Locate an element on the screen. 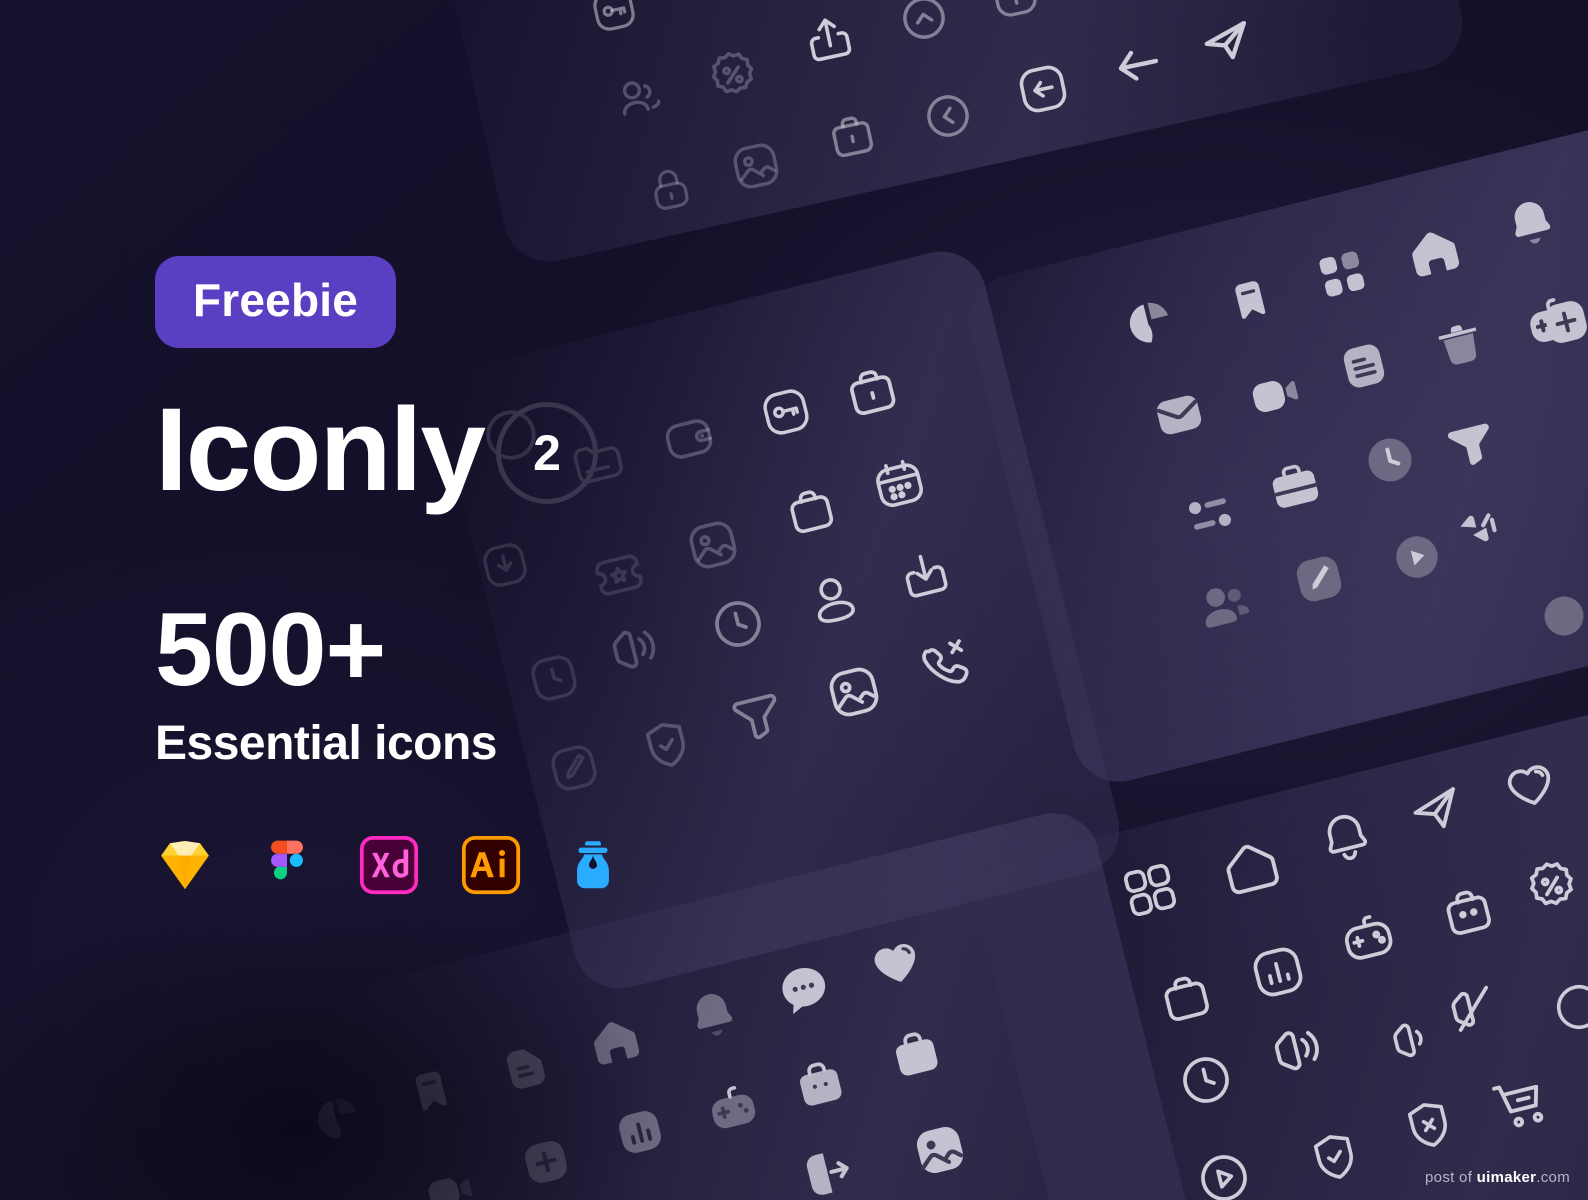  logo-lockup: Iconly 2 is located at coordinates (435, 450).